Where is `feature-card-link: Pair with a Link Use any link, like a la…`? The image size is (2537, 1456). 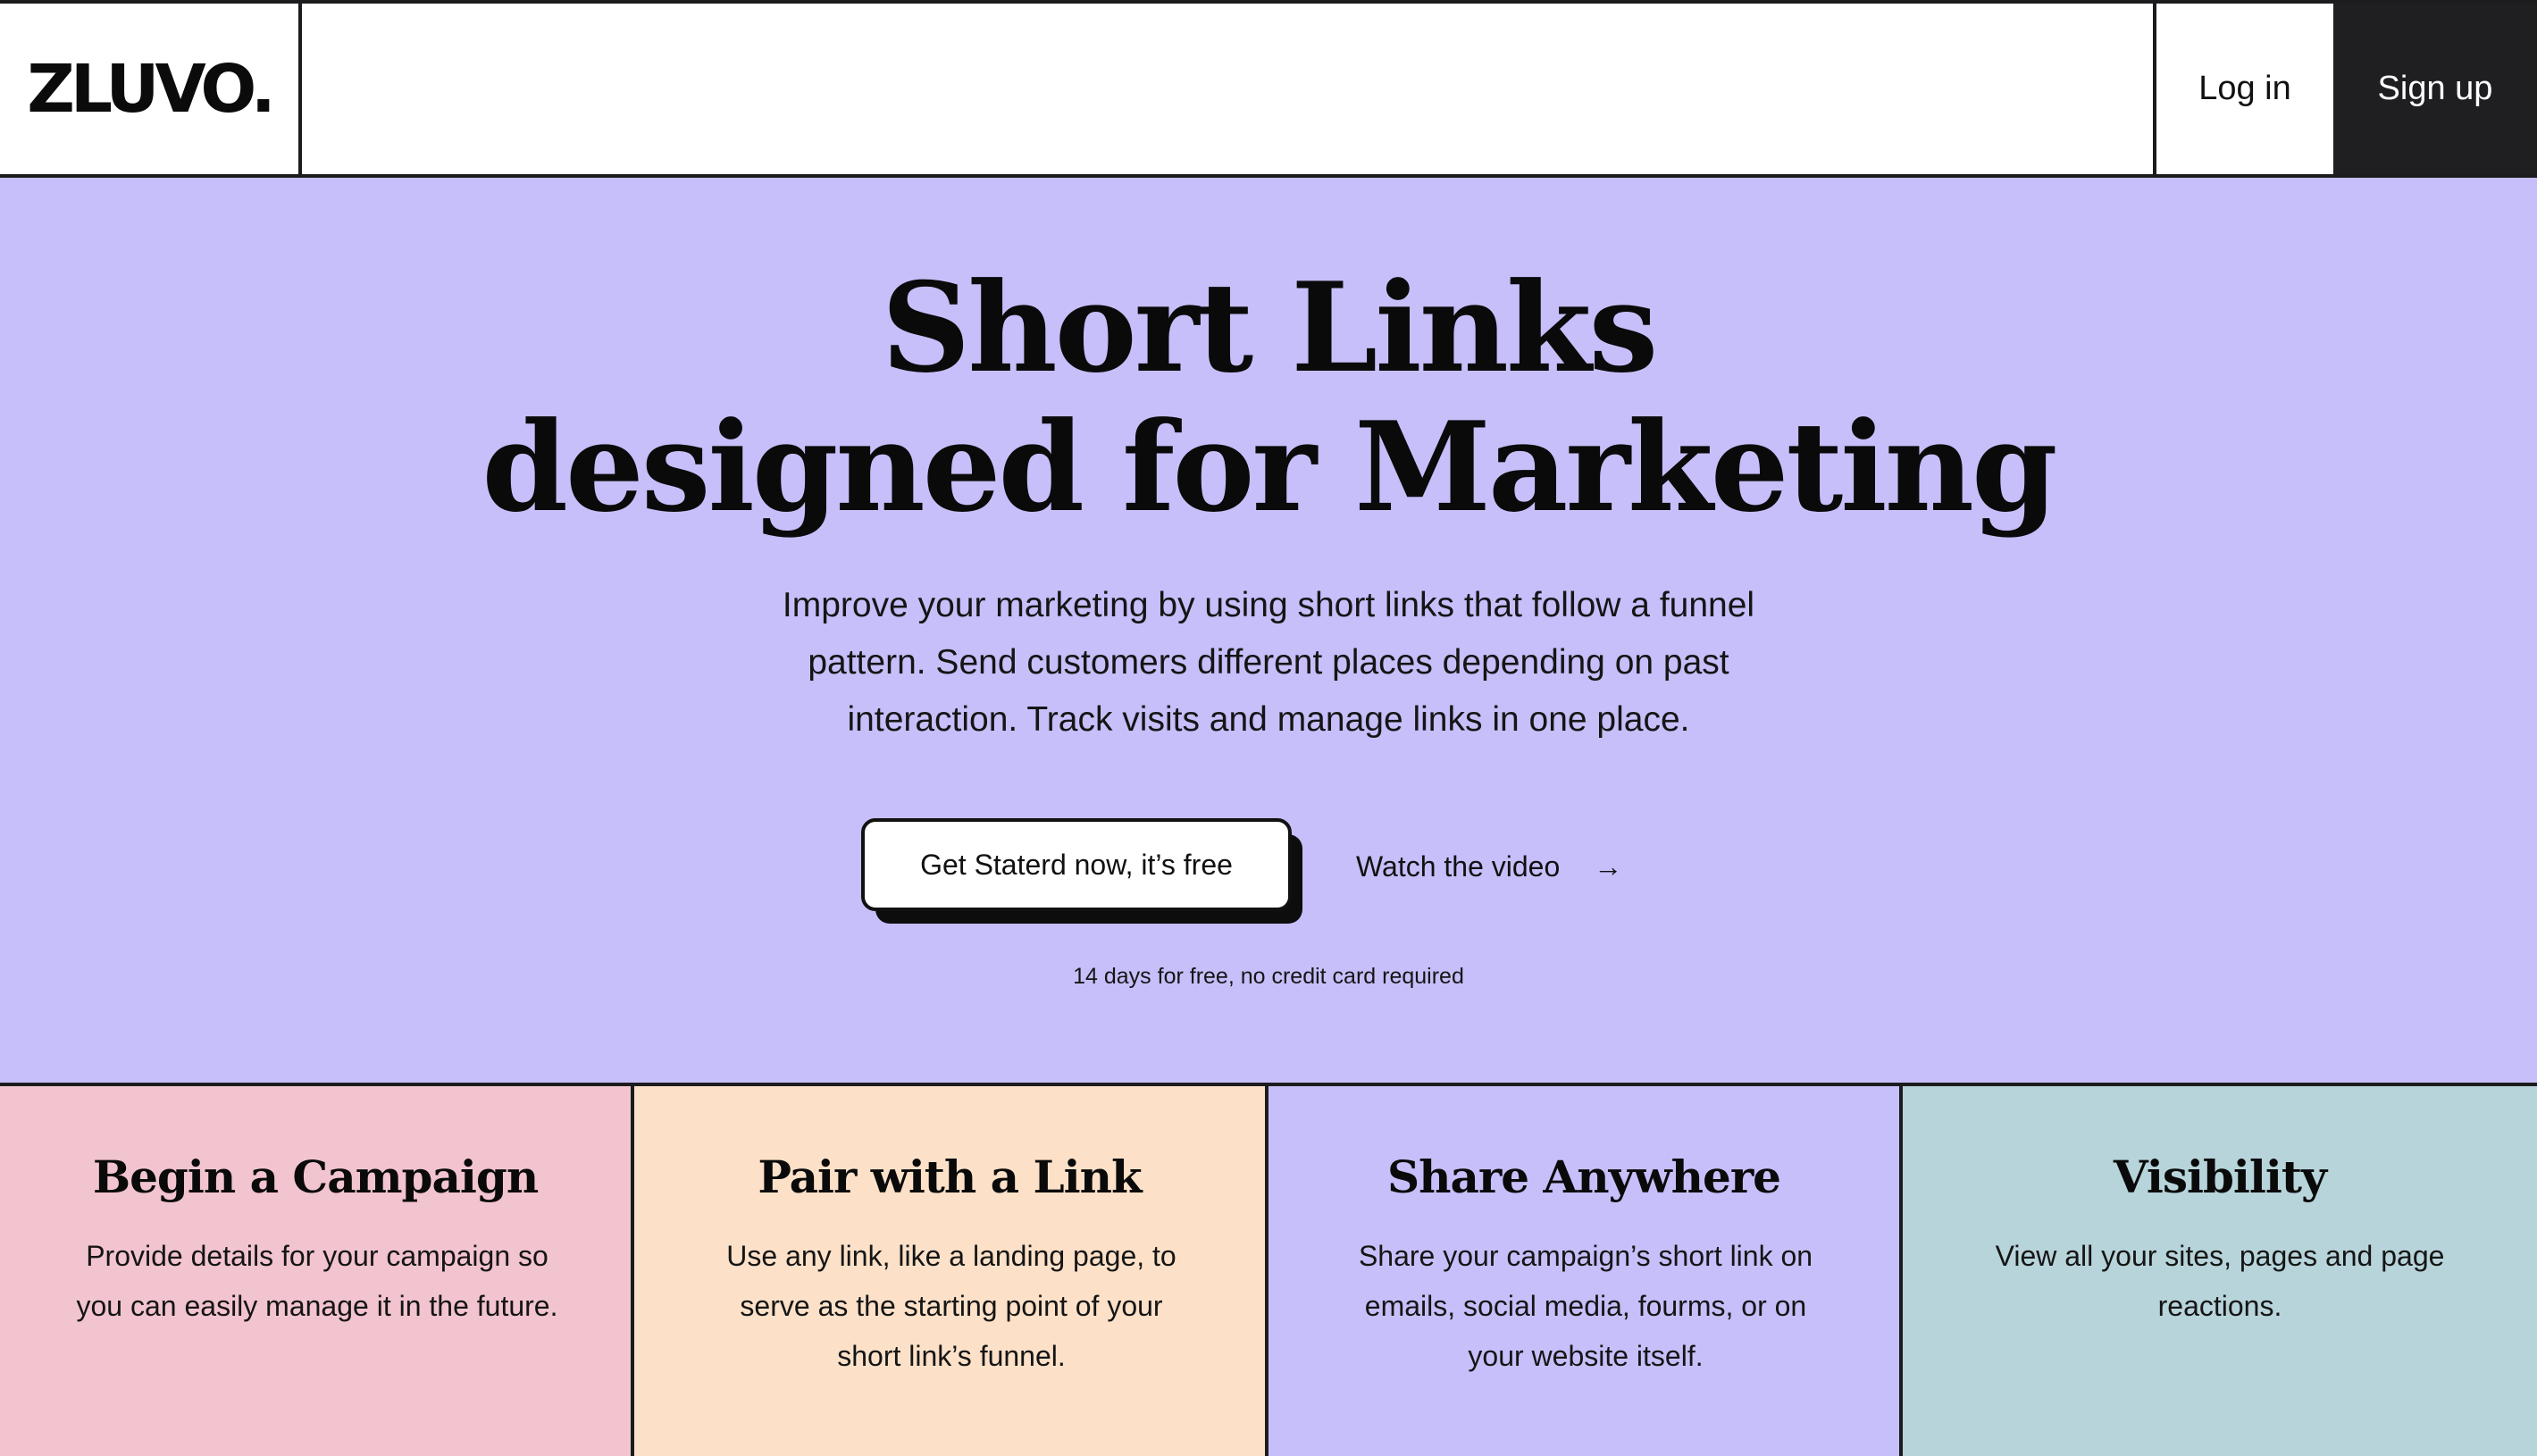 feature-card-link: Pair with a Link Use any link, like a la… is located at coordinates (951, 1271).